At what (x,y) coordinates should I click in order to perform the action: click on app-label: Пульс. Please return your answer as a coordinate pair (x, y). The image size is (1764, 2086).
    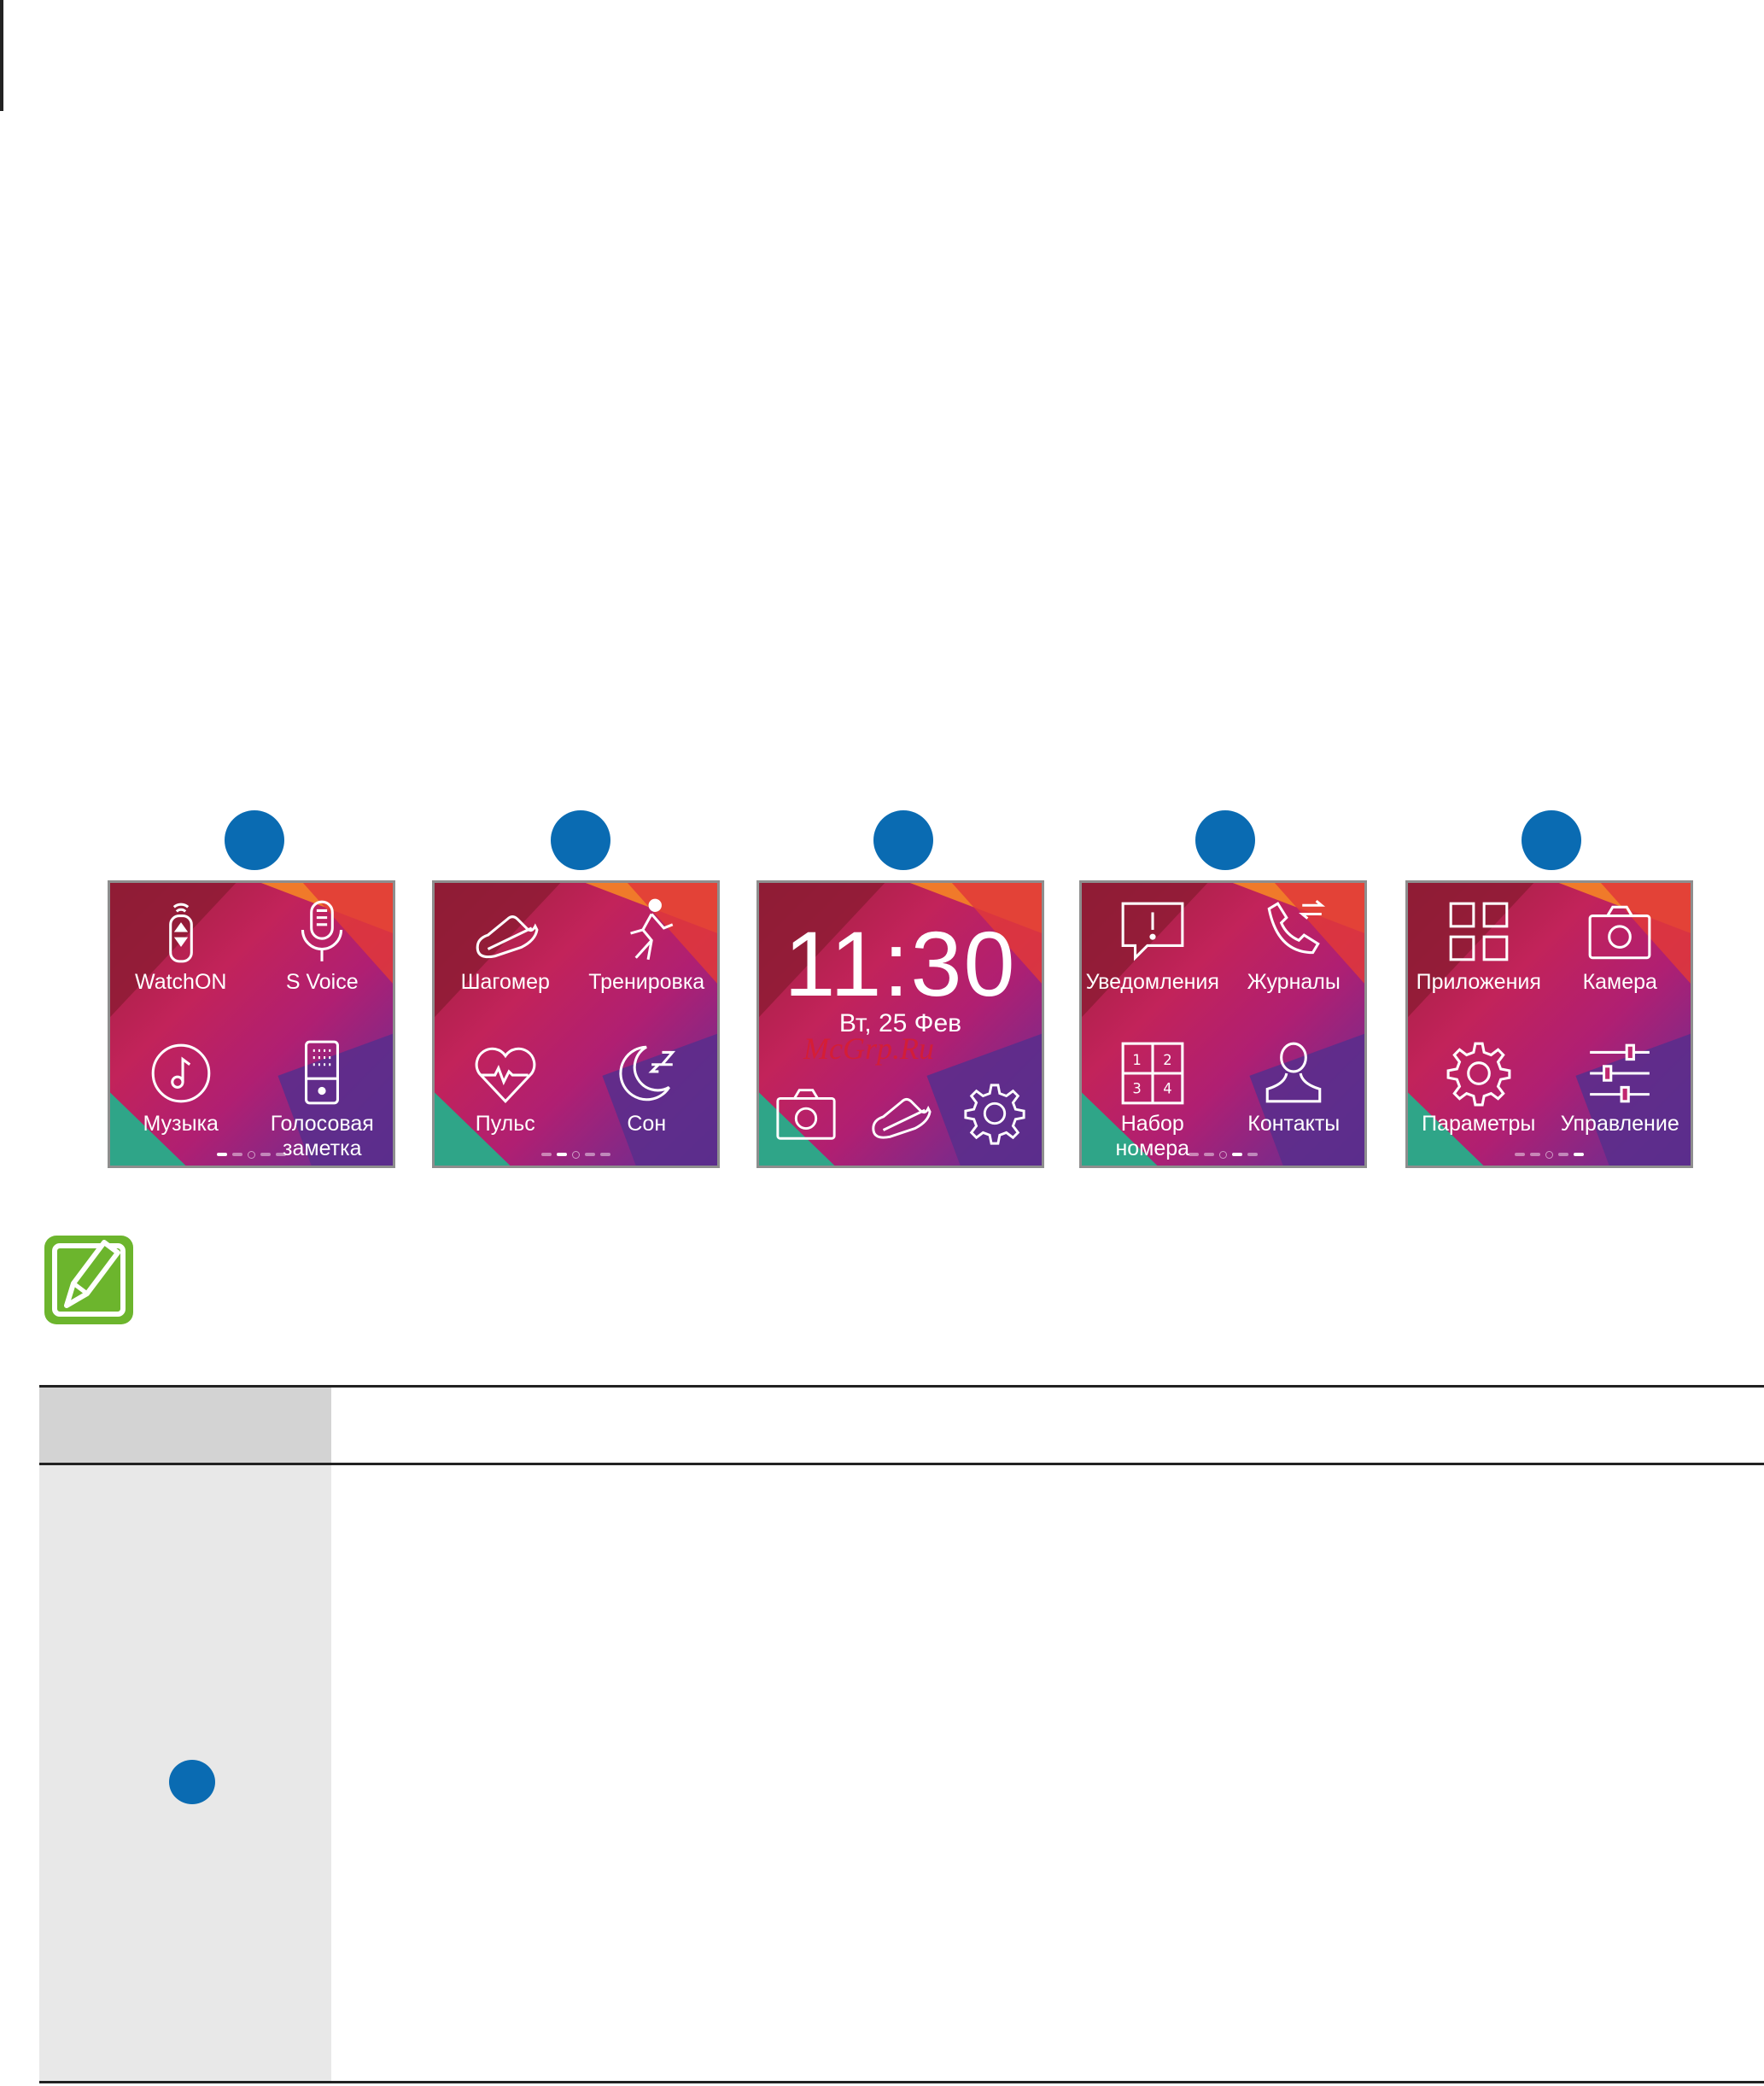
    Looking at the image, I should click on (505, 1123).